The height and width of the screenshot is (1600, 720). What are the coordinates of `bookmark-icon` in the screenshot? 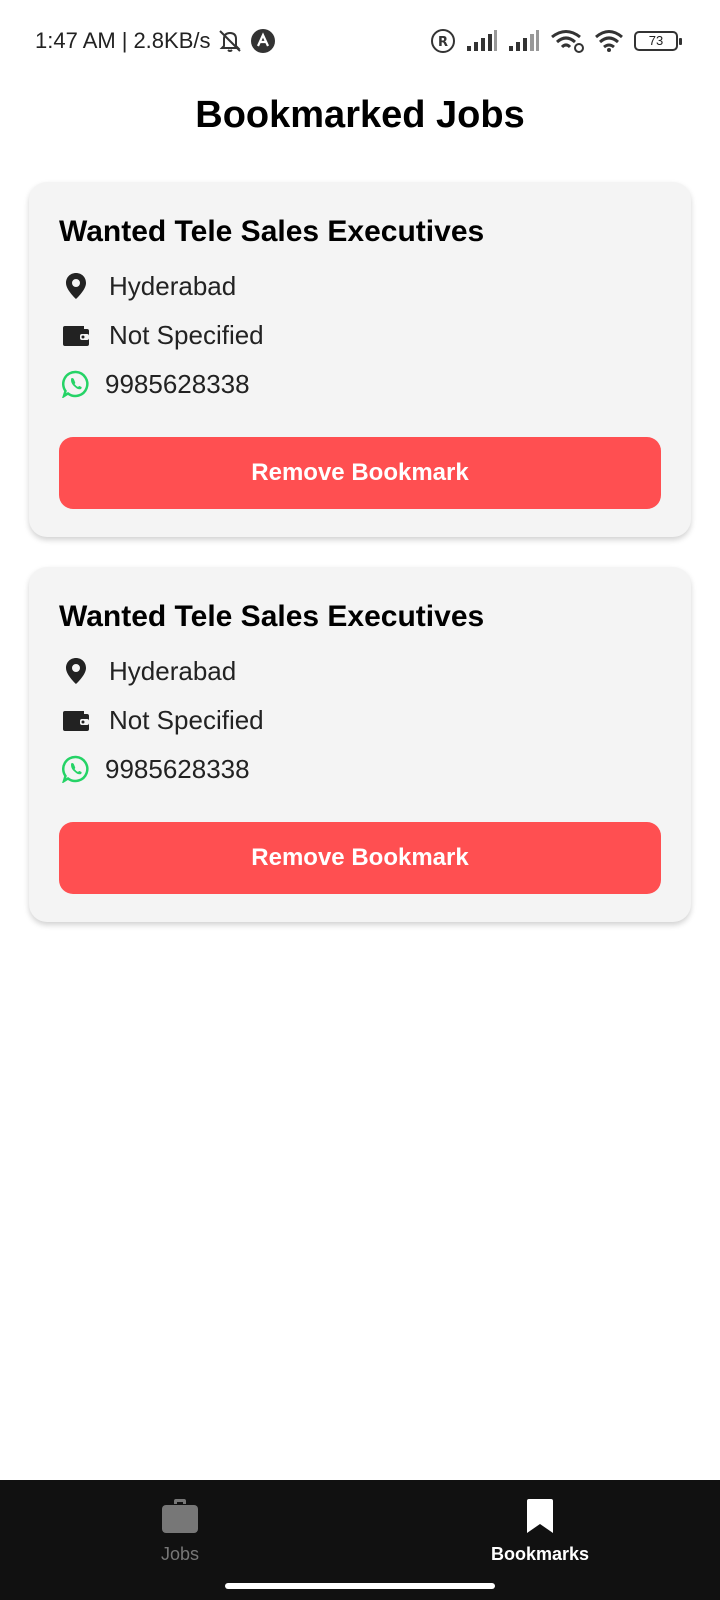 It's located at (540, 1516).